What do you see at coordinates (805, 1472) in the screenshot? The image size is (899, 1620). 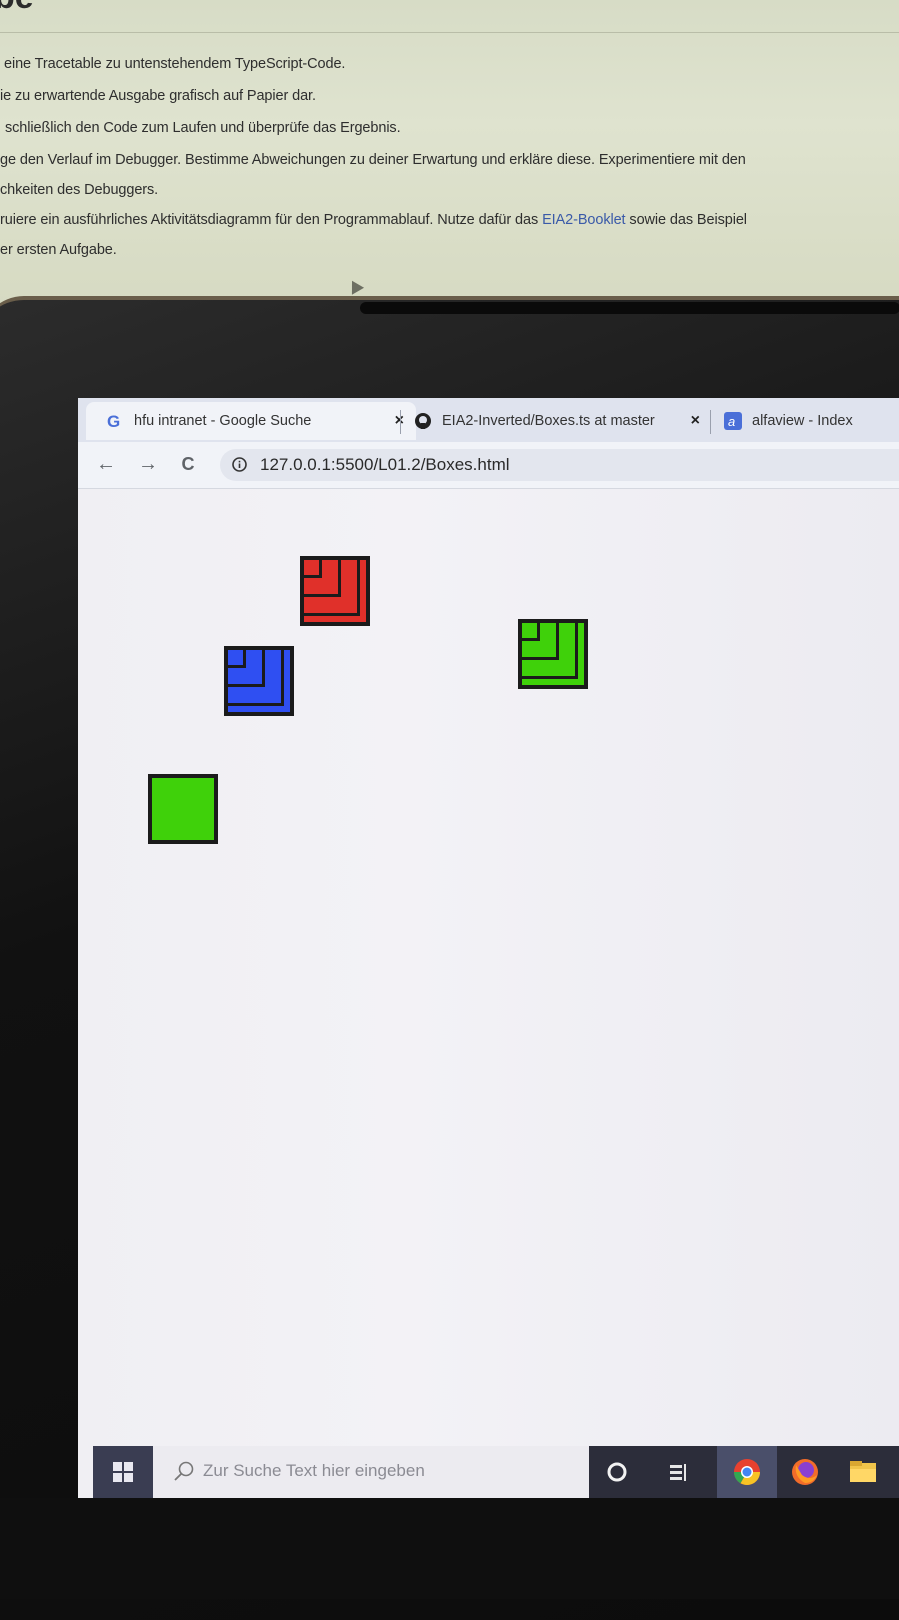 I see `firefox-icon` at bounding box center [805, 1472].